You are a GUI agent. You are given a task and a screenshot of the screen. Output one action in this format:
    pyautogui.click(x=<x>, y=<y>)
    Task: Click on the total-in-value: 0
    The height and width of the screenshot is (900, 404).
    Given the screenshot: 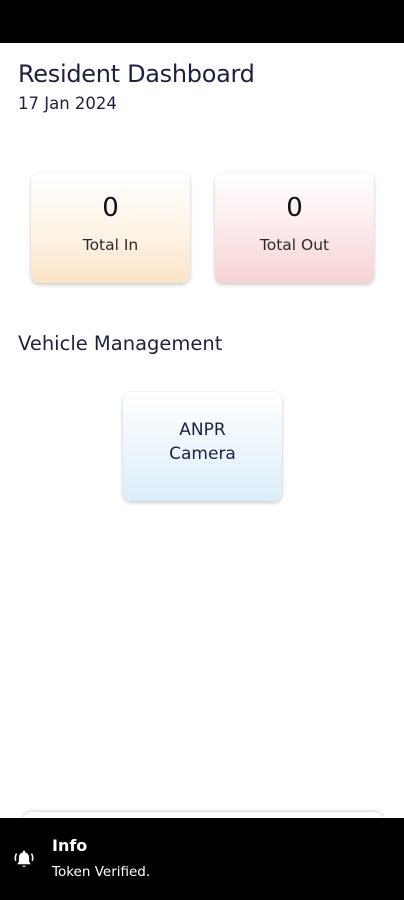 What is the action you would take?
    pyautogui.click(x=110, y=208)
    